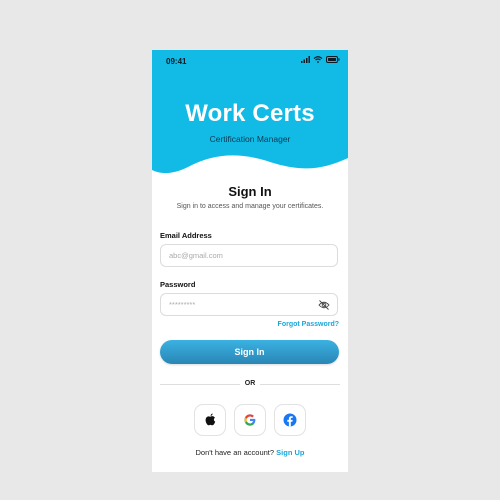 The width and height of the screenshot is (500, 500). I want to click on page-title: Sign In, so click(250, 191).